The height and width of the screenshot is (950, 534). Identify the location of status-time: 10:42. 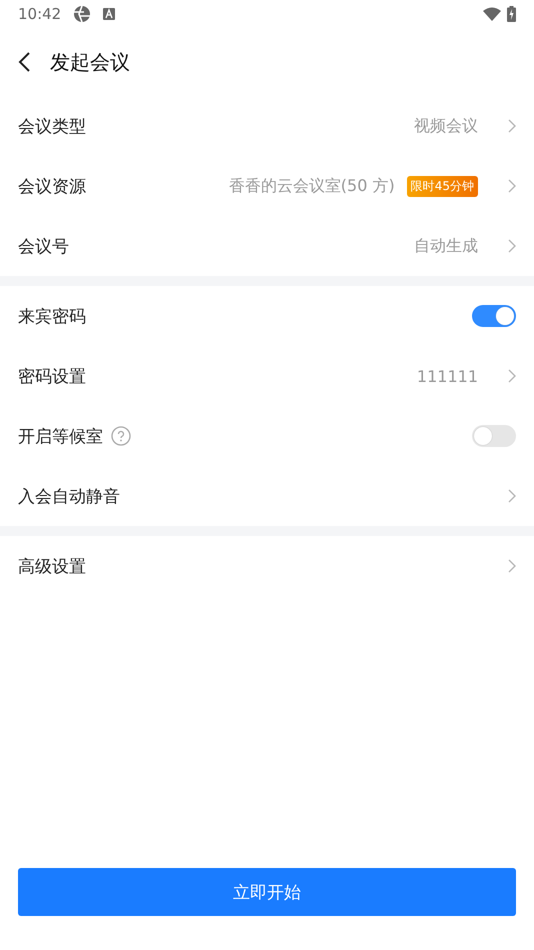
(40, 14).